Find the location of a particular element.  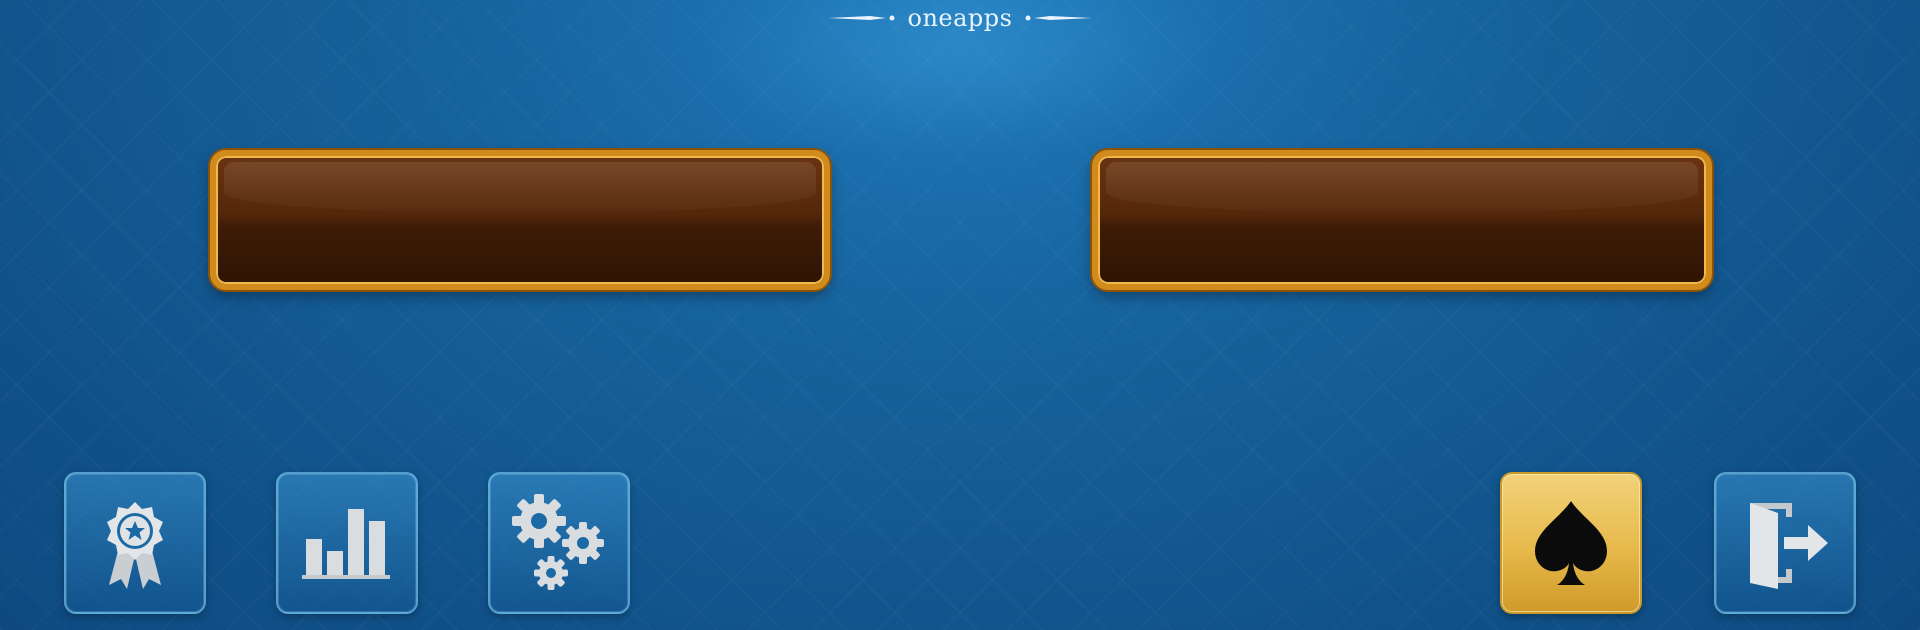

exit-door-icon is located at coordinates (1789, 546).